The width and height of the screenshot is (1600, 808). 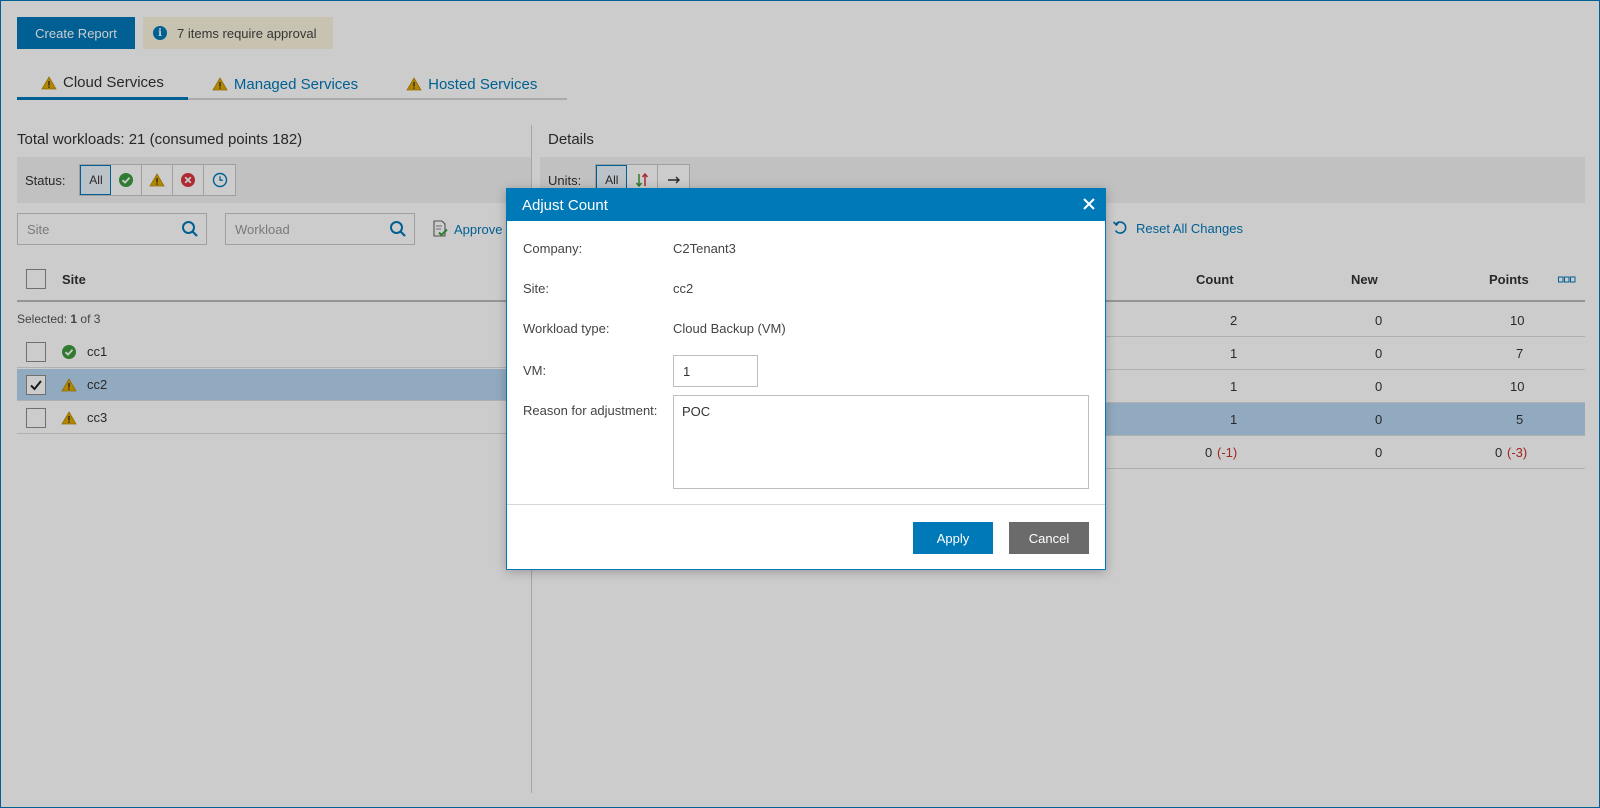 I want to click on site-value: cc2, so click(x=683, y=288).